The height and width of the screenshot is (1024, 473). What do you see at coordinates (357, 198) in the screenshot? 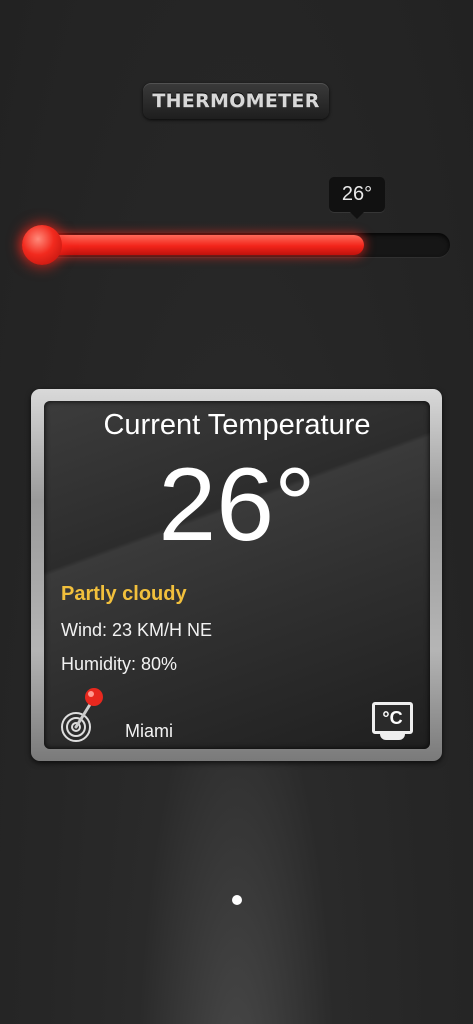
I see `slider-value-tooltip: 26°` at bounding box center [357, 198].